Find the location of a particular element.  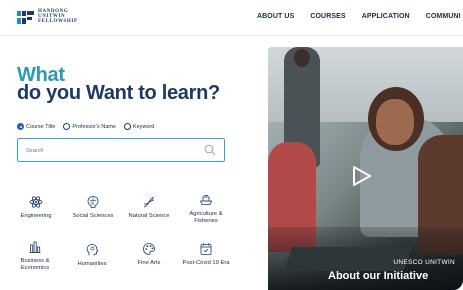

search-type-options: Course Title Professor's Name Keyword is located at coordinates (89, 126).